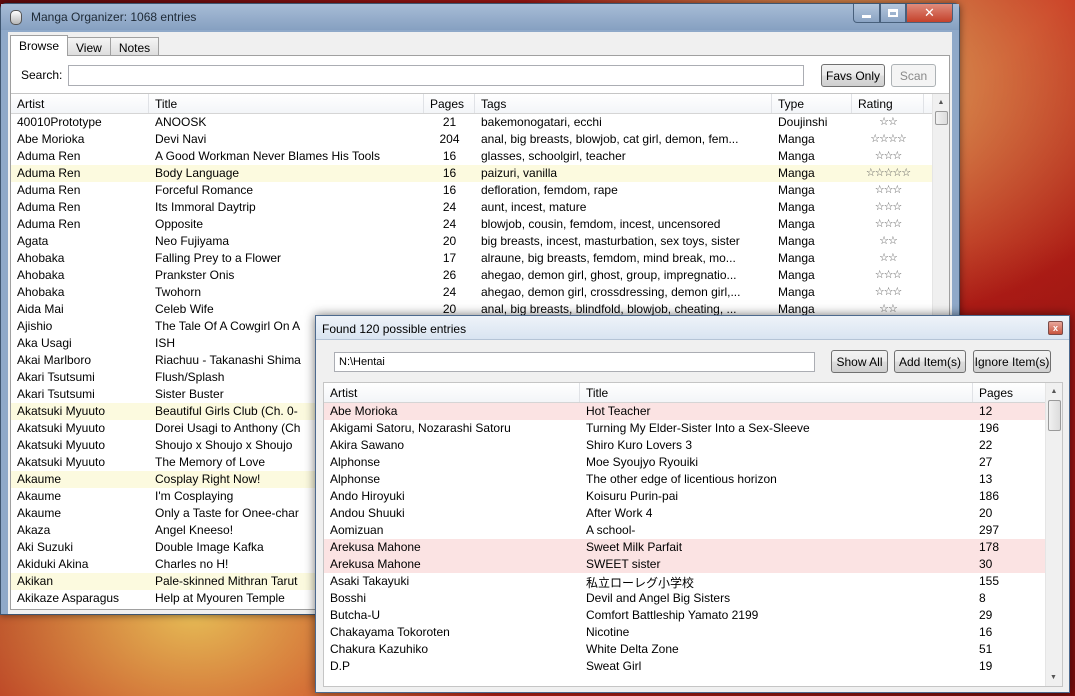 The width and height of the screenshot is (1075, 696). What do you see at coordinates (608, 632) in the screenshot?
I see `cell-title: Nicotine` at bounding box center [608, 632].